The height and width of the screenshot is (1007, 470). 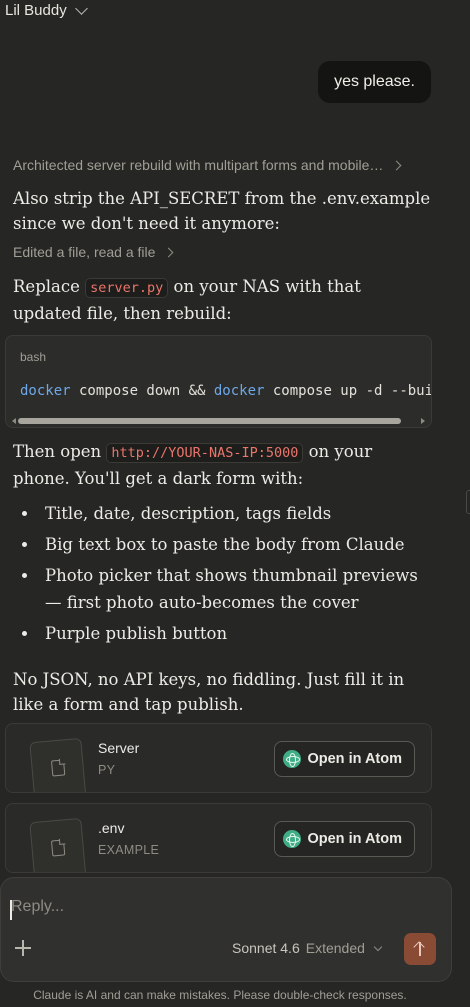 I want to click on tool-summary-text: Edited a file, read a file, so click(x=84, y=252).